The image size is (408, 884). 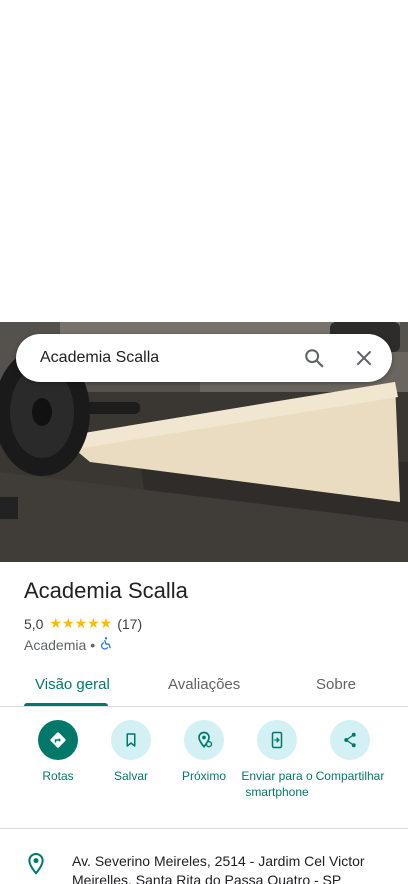 I want to click on location-pin-icon, so click(x=36, y=866).